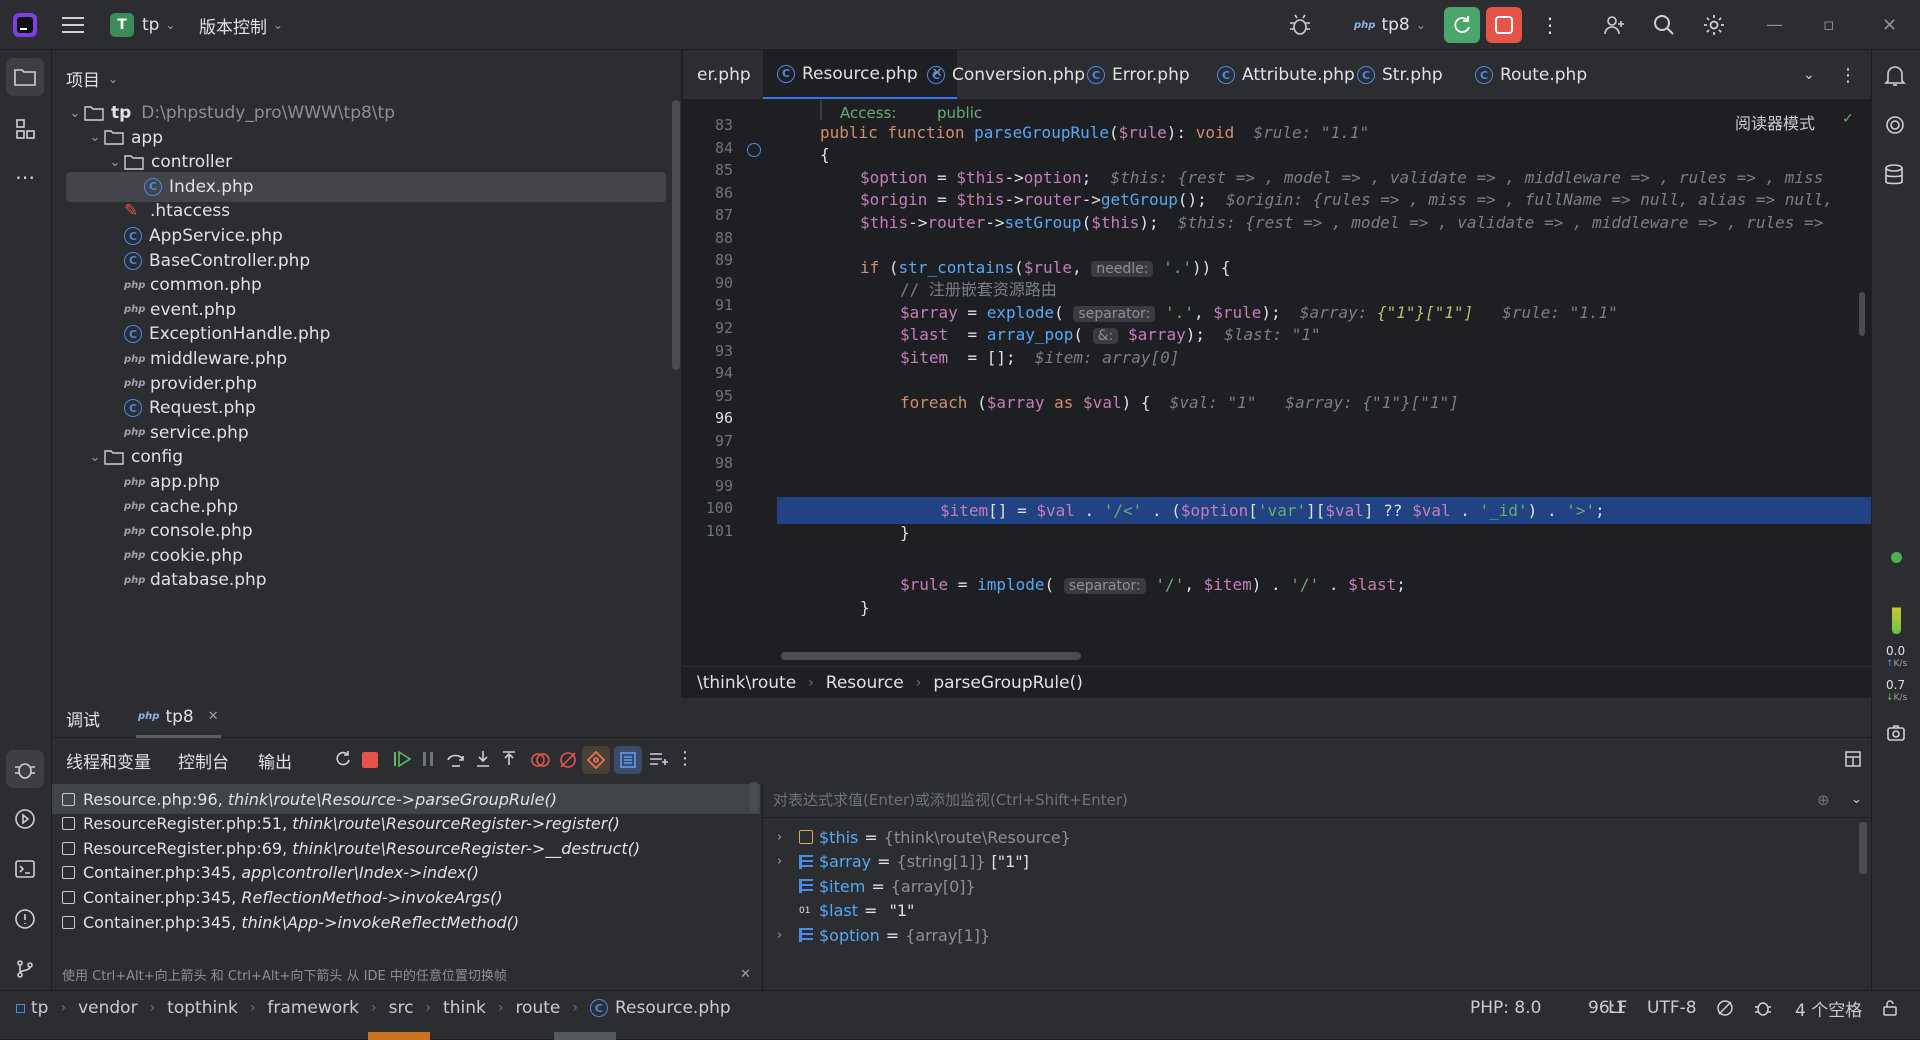  Describe the element at coordinates (1894, 175) in the screenshot. I see `database-icon` at that location.